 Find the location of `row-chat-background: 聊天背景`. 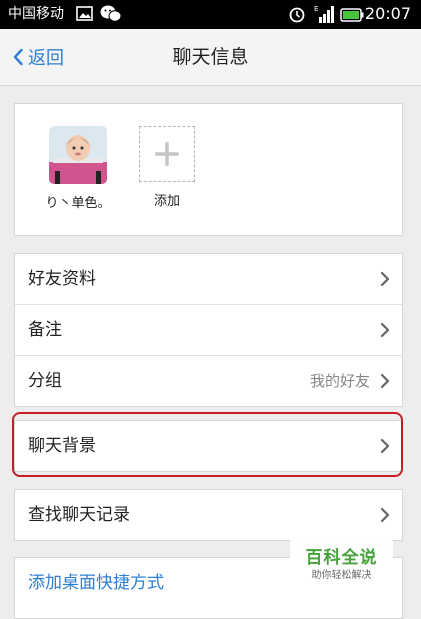

row-chat-background: 聊天背景 is located at coordinates (208, 446).